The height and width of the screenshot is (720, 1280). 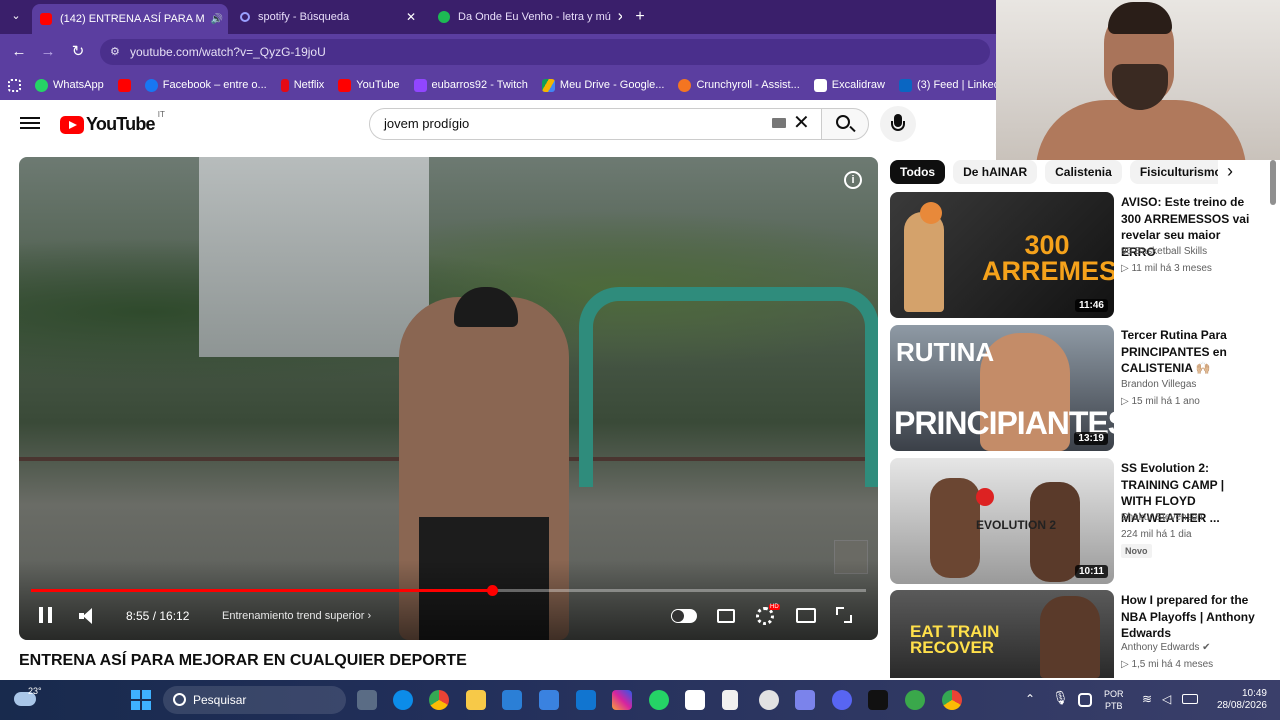 I want to click on reload-icon: ↻, so click(x=78, y=52).